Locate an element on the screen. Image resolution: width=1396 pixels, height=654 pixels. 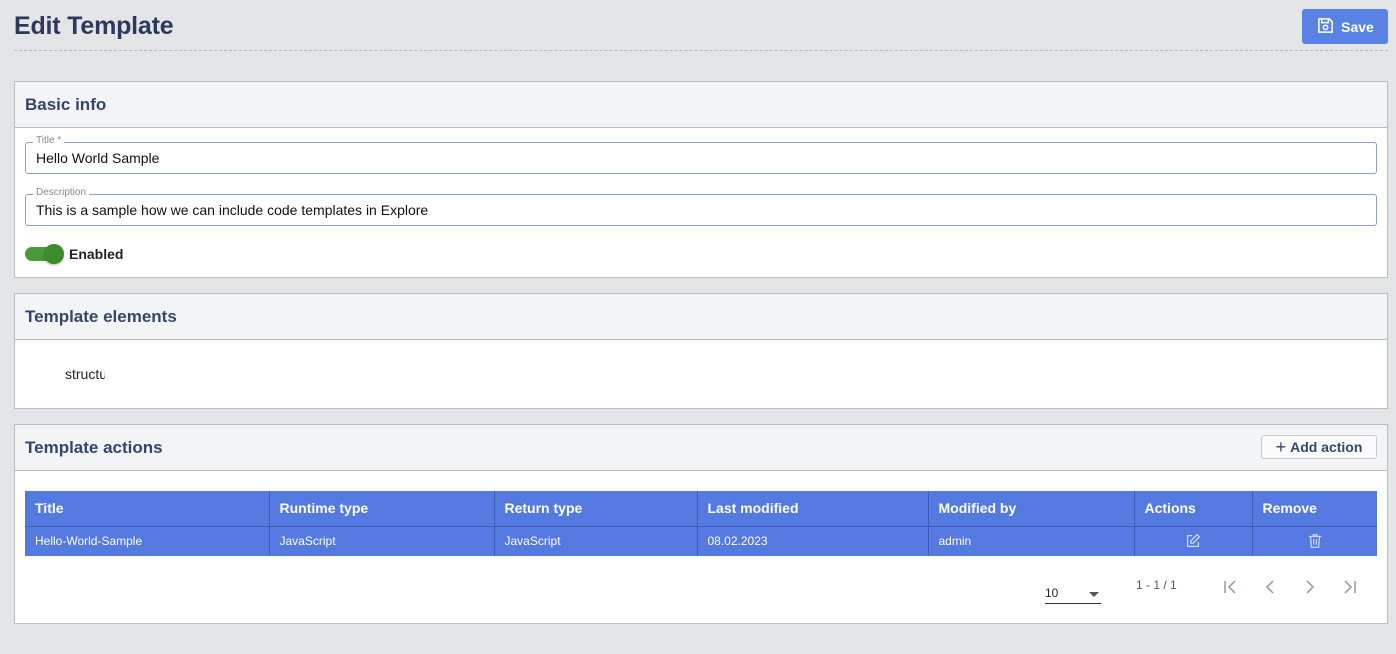
save-button-label: Save is located at coordinates (1357, 26).